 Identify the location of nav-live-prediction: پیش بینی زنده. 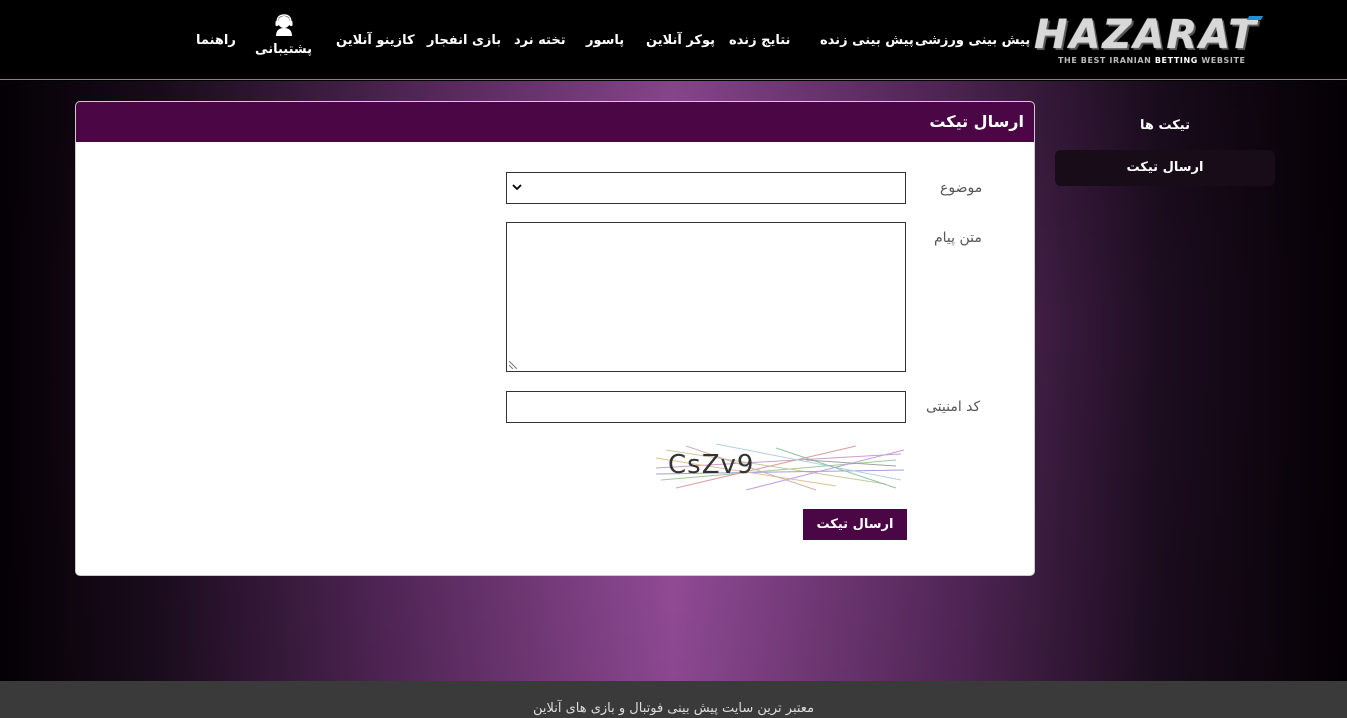
(867, 40).